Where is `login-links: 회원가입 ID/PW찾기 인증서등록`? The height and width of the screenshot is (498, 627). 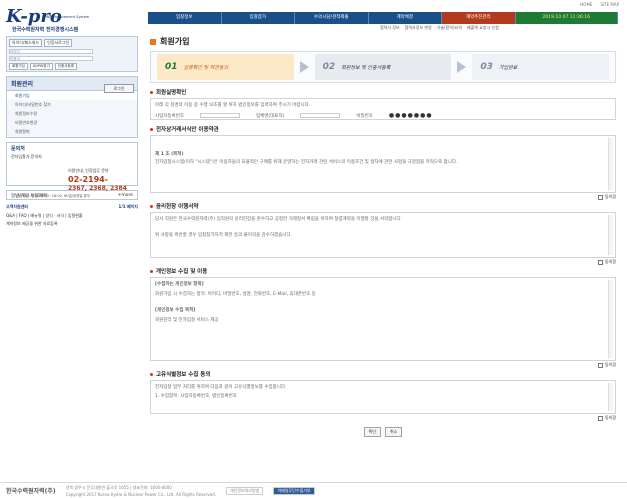
login-links: 회원가입 ID/PW찾기 인증서등록 is located at coordinates (72, 66).